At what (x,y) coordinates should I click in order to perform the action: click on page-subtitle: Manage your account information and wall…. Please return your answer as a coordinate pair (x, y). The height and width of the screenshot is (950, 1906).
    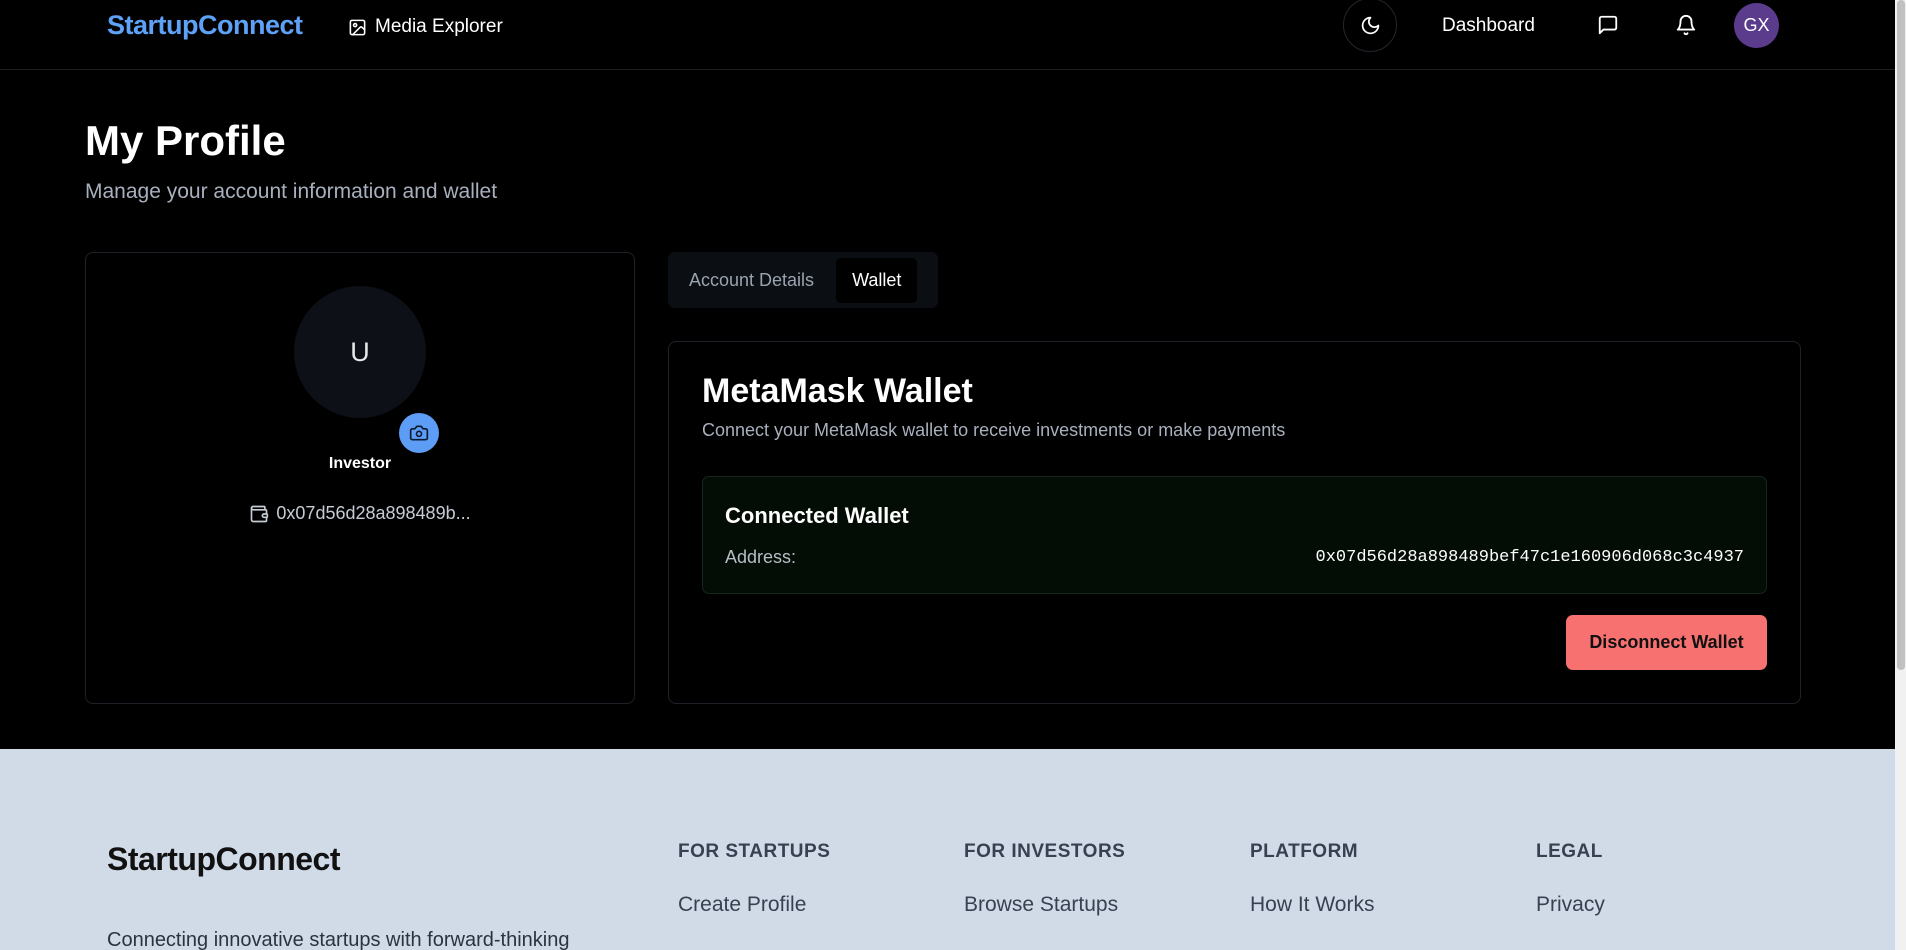
    Looking at the image, I should click on (291, 191).